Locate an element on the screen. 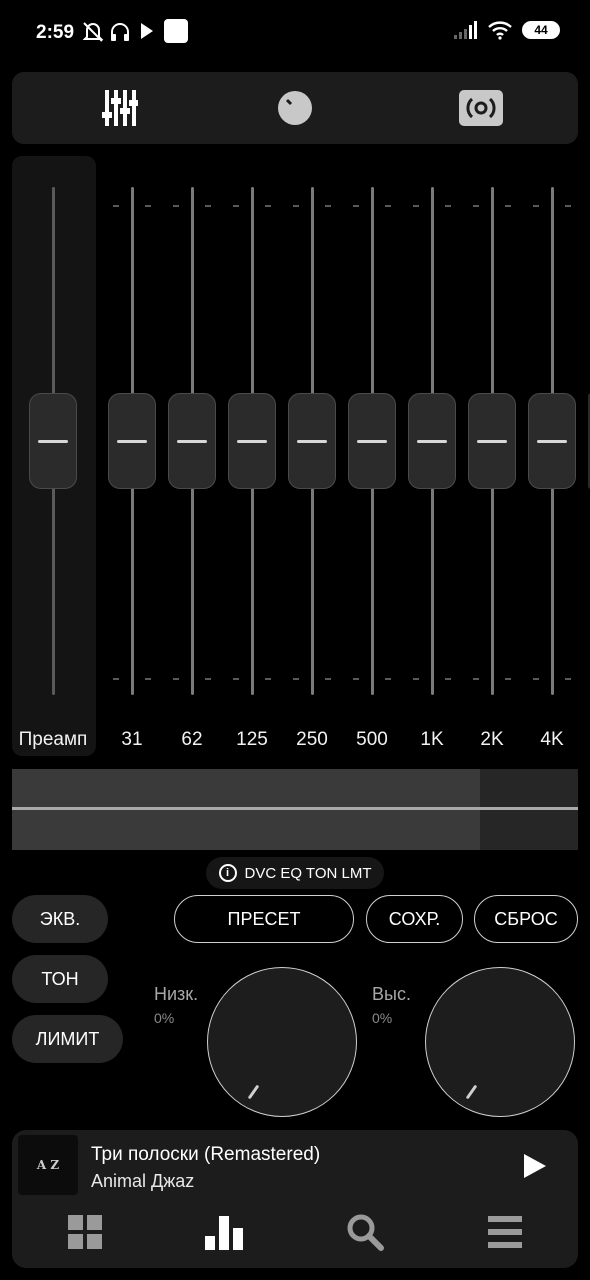  spectrum-line is located at coordinates (295, 808).